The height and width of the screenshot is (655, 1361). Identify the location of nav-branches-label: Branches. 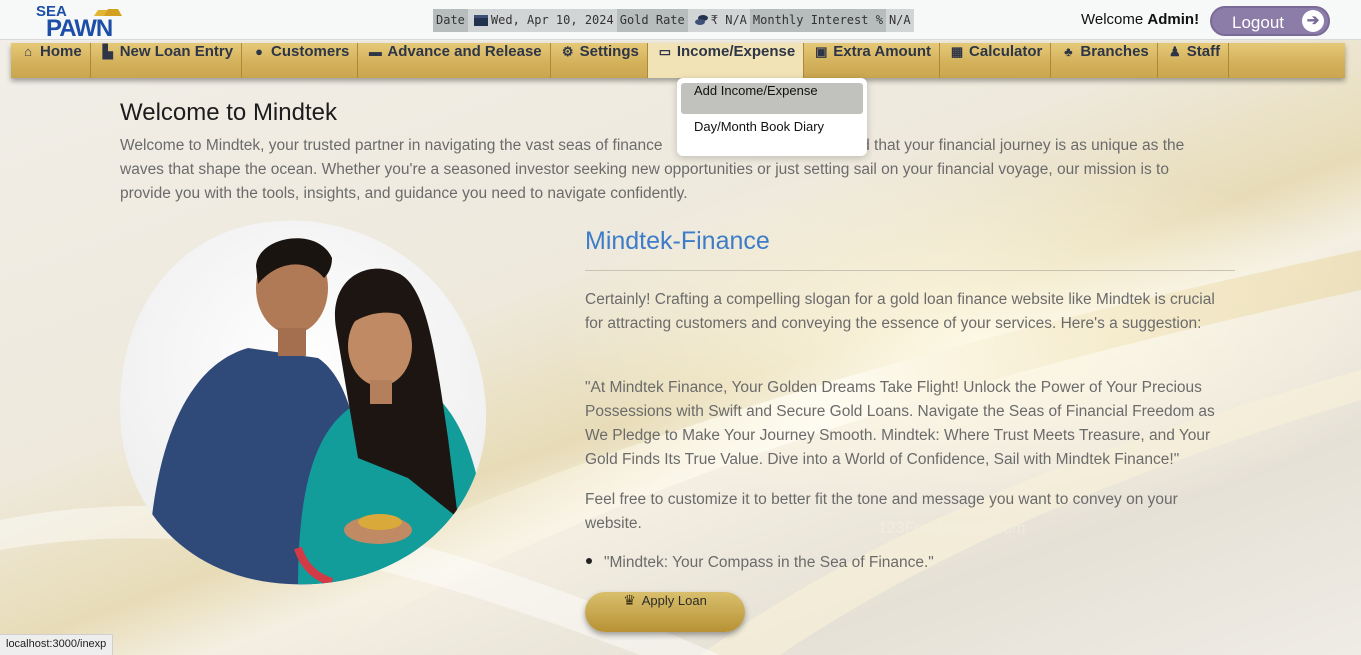
(1114, 51).